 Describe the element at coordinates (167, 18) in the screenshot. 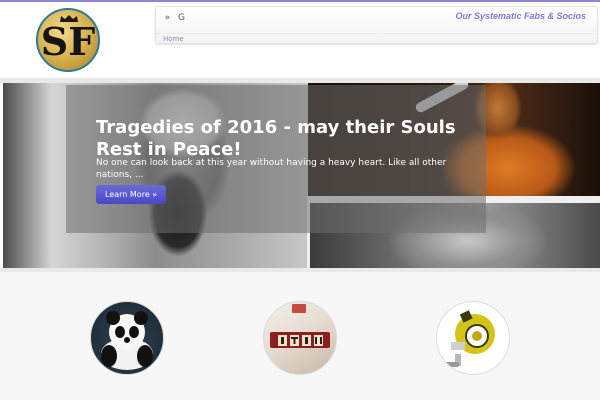

I see `rss-icon: »` at that location.